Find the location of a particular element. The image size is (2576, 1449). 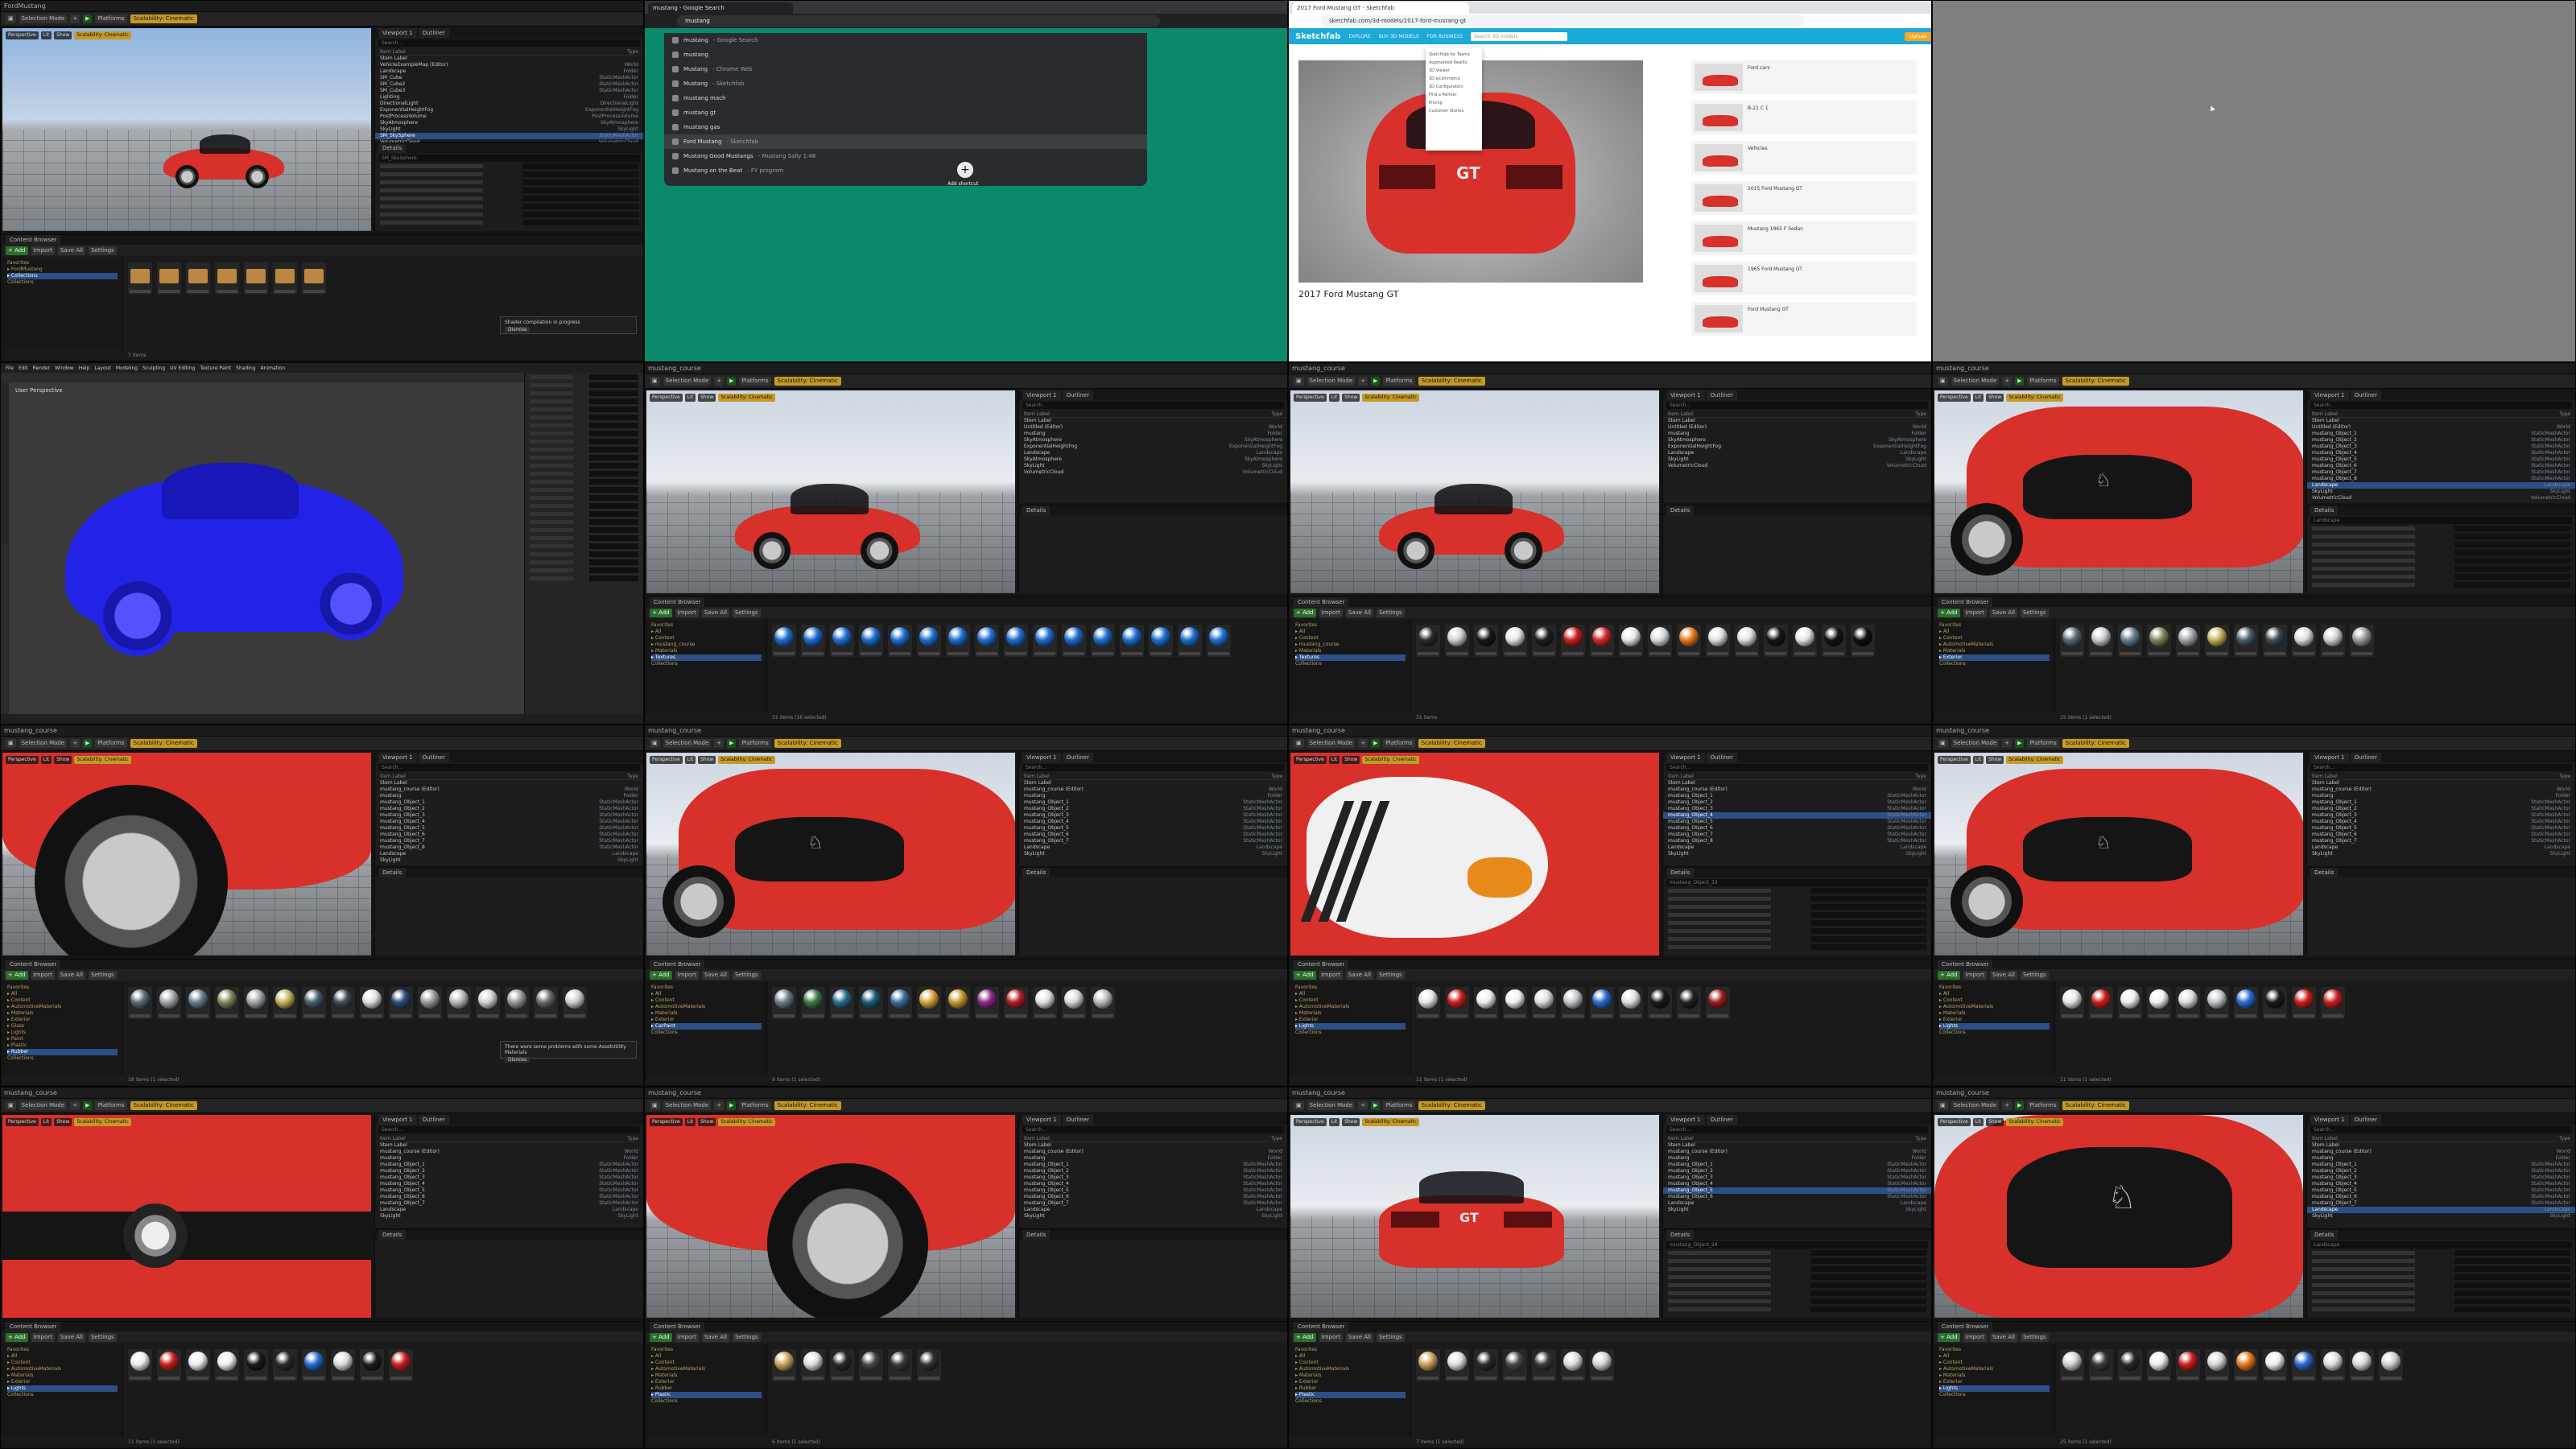

outliner-row: Landscape Landscape is located at coordinates (1153, 453).